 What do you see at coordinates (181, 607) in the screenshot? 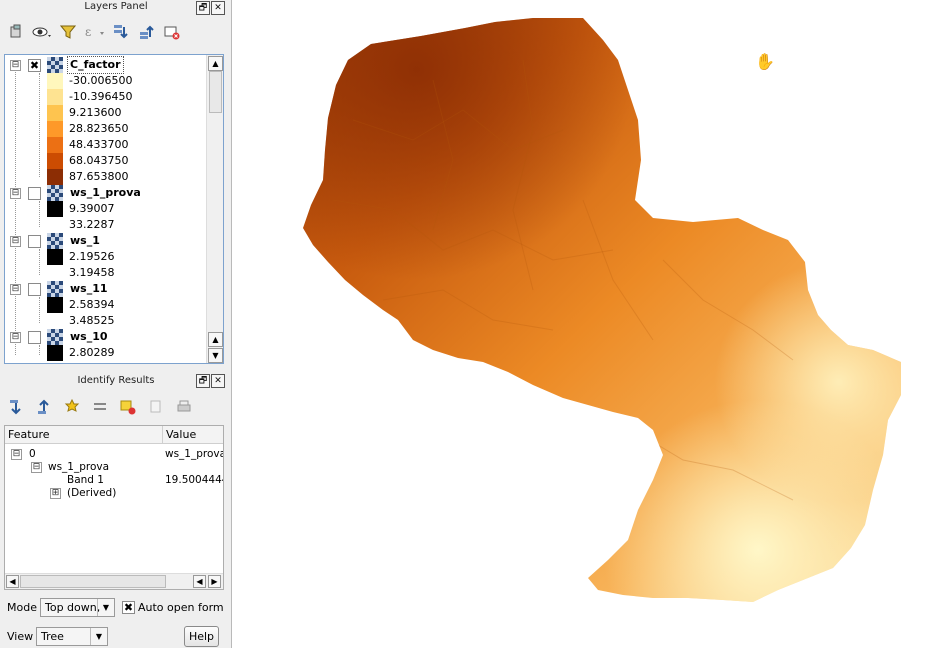
I see `auto-open-form-label: Auto open form` at bounding box center [181, 607].